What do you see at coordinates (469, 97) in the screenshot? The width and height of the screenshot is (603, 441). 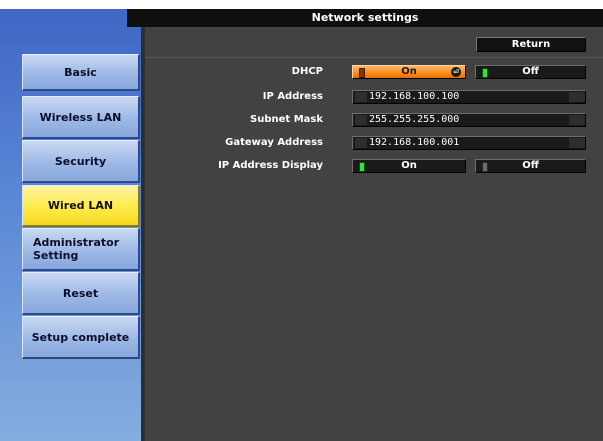 I see `ip-address-field: 192.168.100.100` at bounding box center [469, 97].